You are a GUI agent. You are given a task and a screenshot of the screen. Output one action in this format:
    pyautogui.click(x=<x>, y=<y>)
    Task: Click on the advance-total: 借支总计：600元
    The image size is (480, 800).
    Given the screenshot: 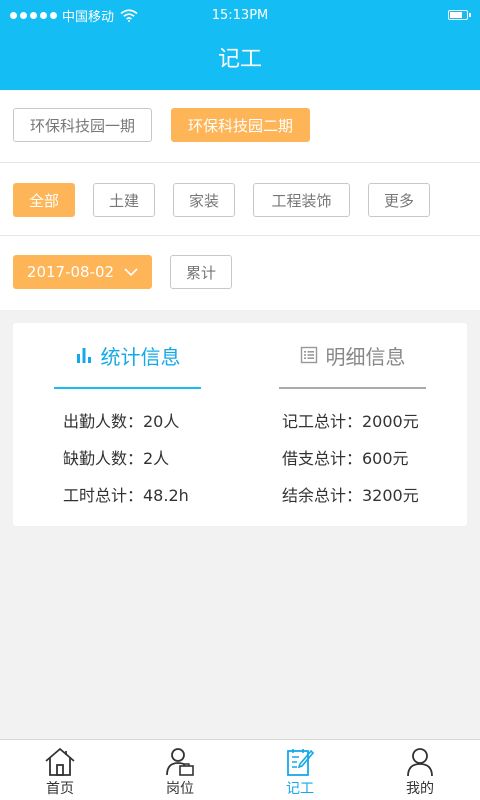 What is the action you would take?
    pyautogui.click(x=345, y=458)
    